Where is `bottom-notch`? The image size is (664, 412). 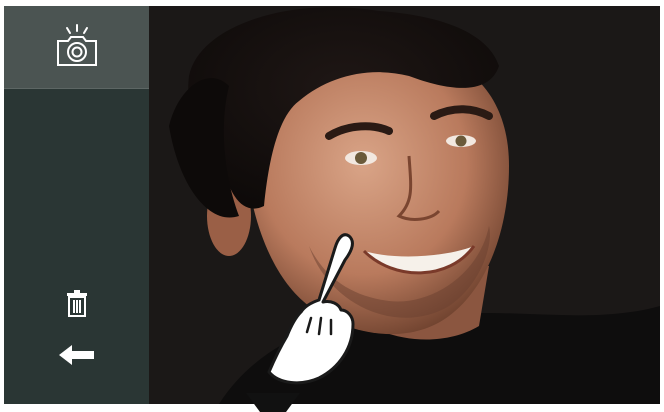 bottom-notch is located at coordinates (273, 402).